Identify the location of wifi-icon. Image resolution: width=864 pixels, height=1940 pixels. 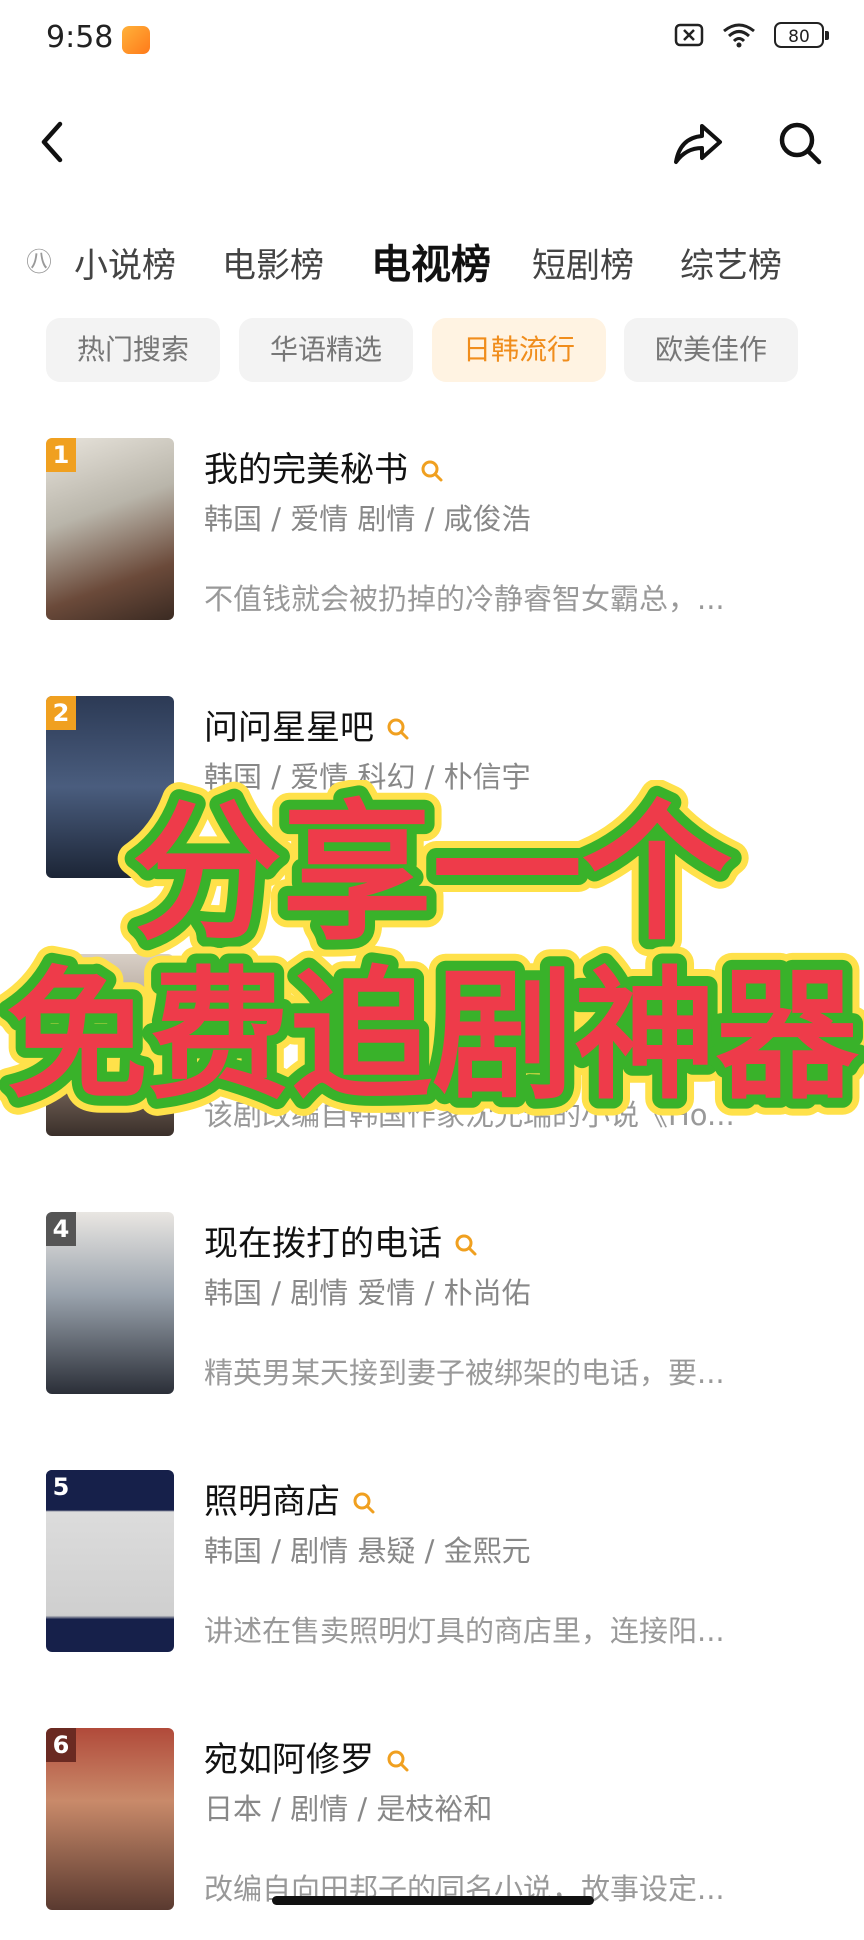
(739, 35).